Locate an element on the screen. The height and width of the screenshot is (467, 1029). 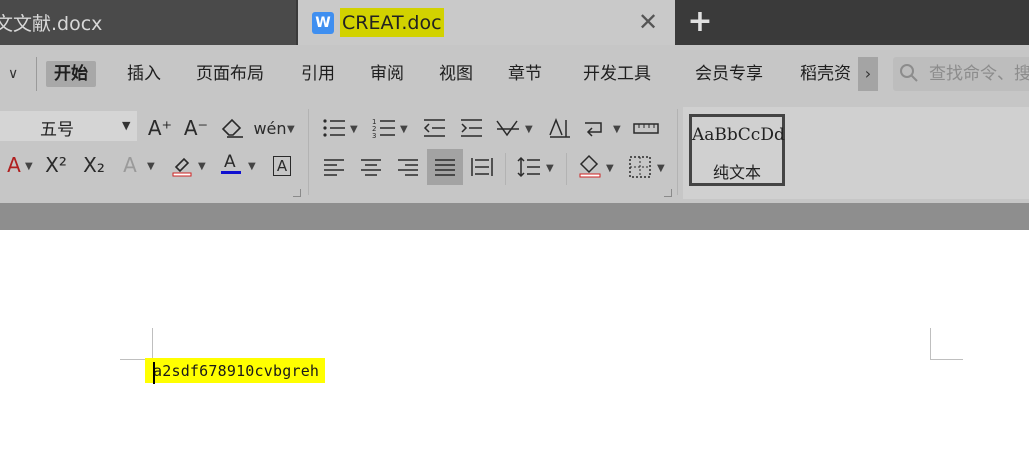
line-break-icon is located at coordinates (596, 128).